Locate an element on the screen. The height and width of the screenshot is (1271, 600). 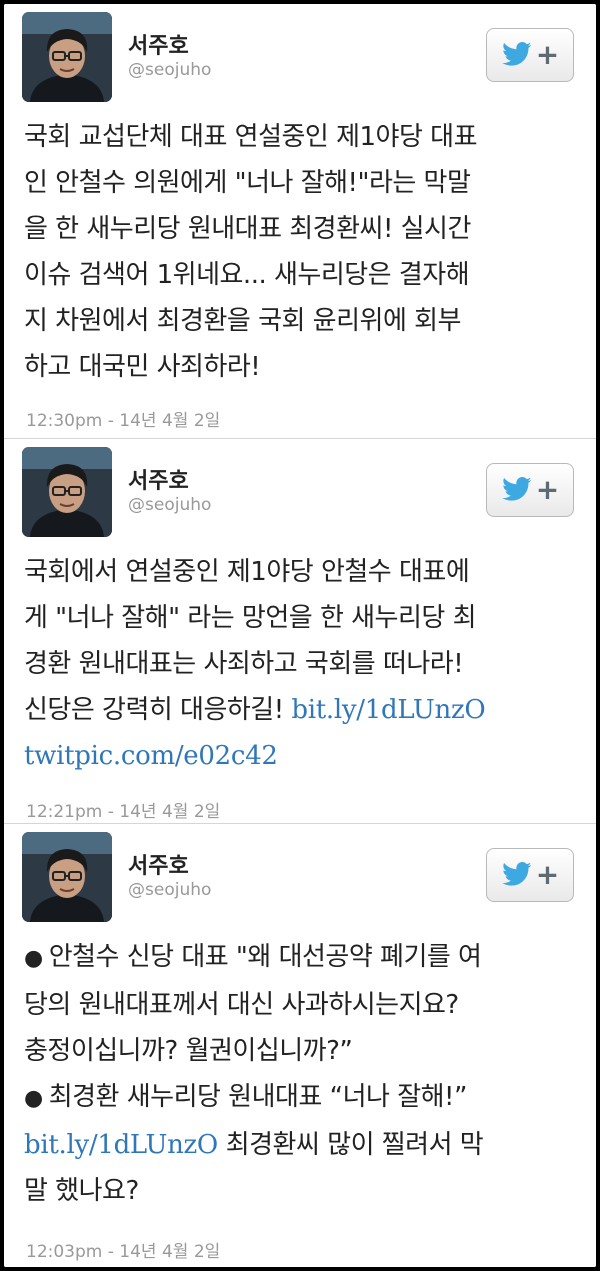
tweet-line: 신당은 강력히 대응하길! bit.ly/1dLUnzO is located at coordinates (304, 710).